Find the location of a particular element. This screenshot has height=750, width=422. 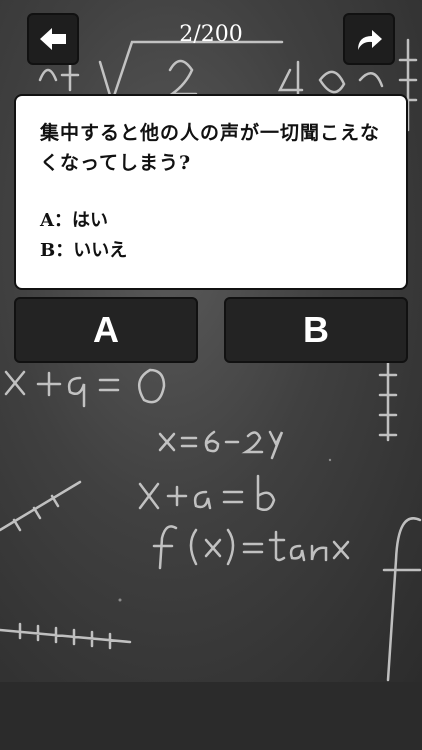

share-button is located at coordinates (369, 39).